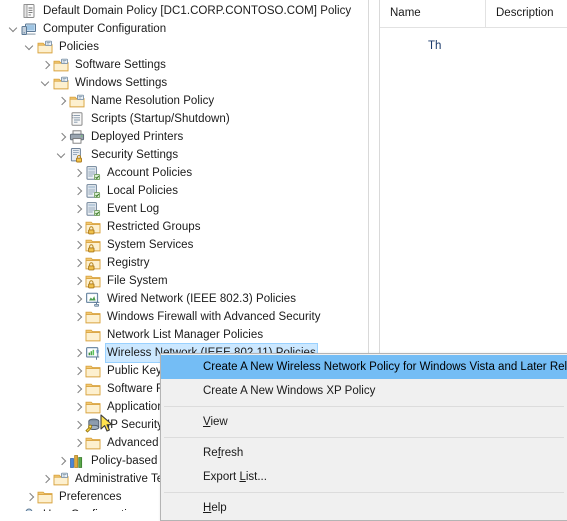  I want to click on script-icon, so click(77, 119).